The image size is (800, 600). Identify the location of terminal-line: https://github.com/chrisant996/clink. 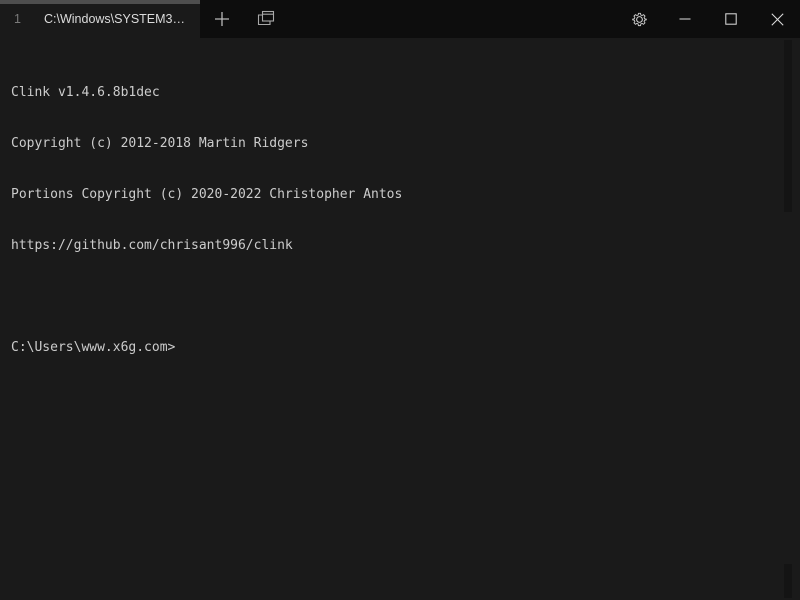
(152, 245).